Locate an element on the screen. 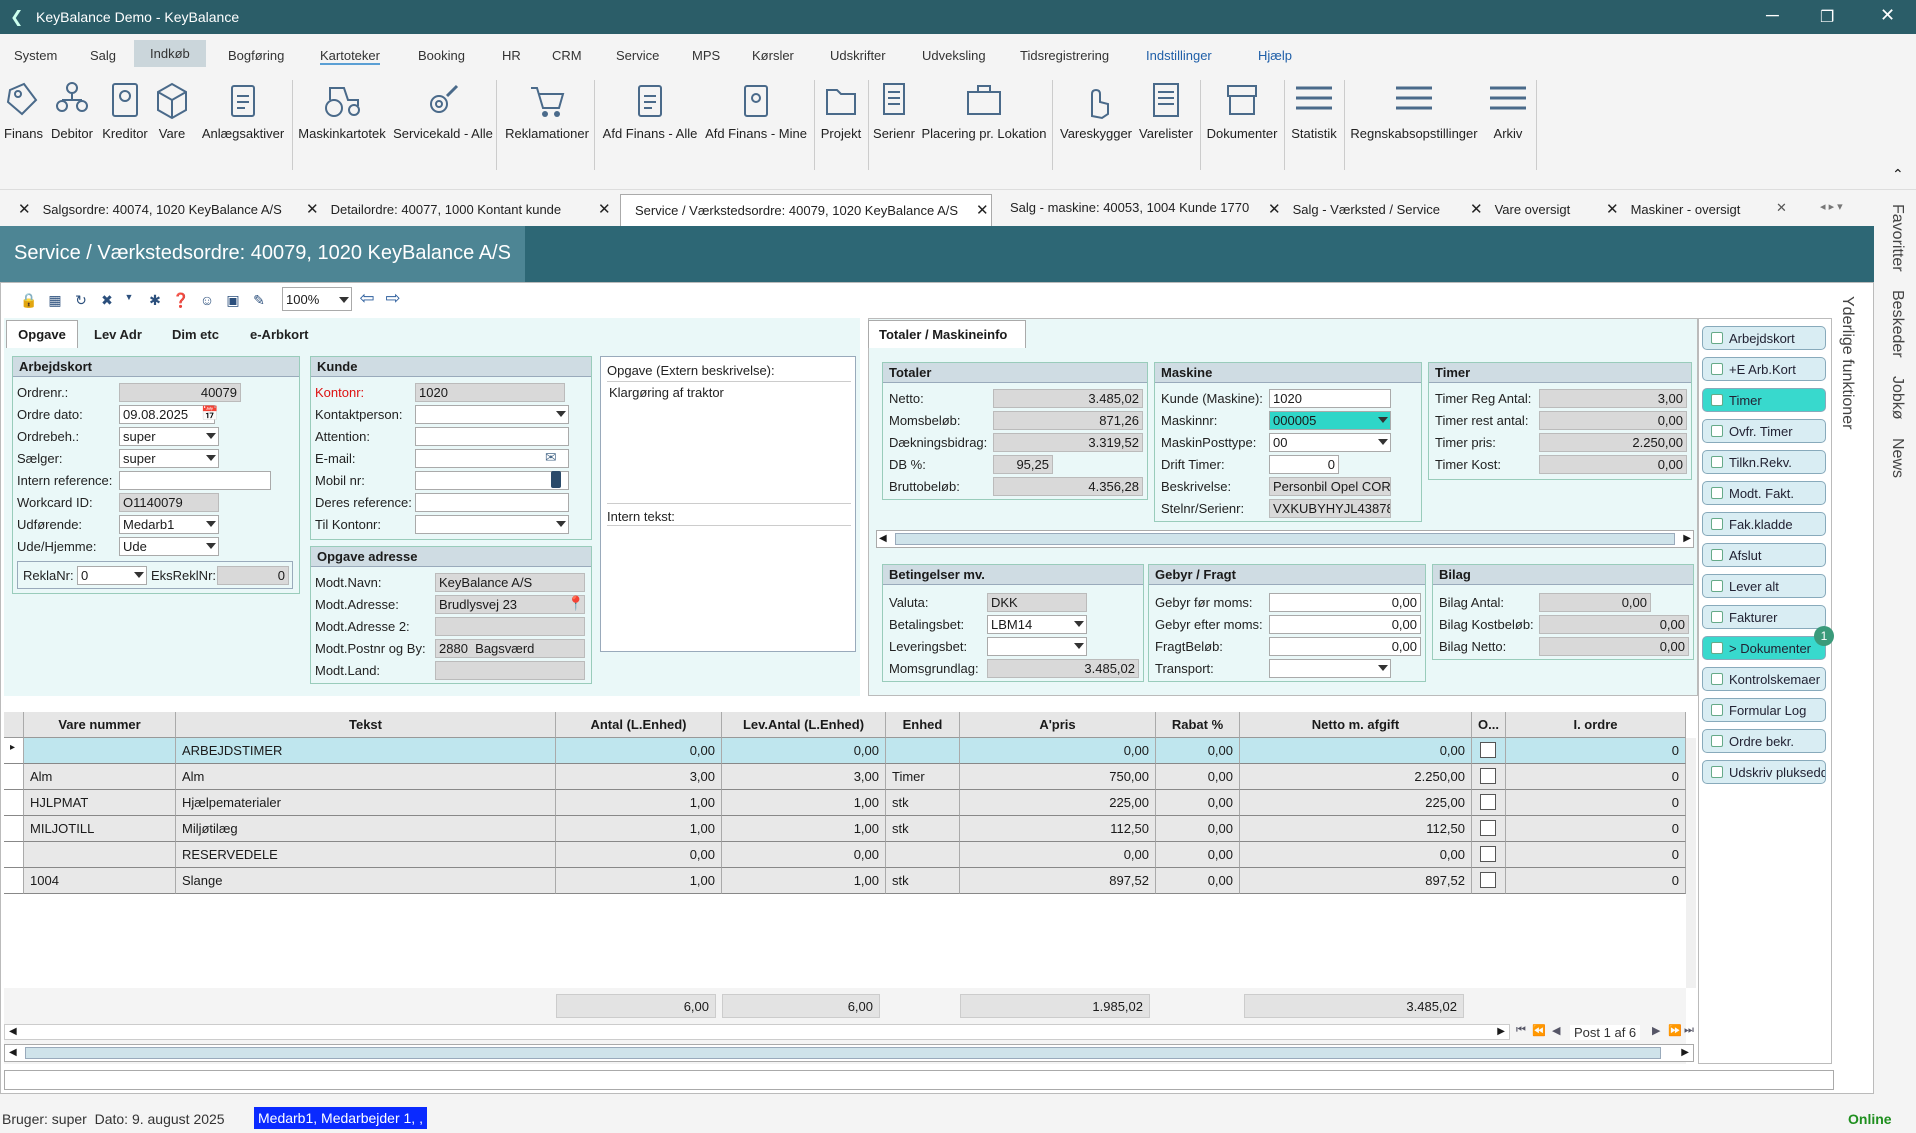 This screenshot has height=1133, width=1916. arrow-left-icon: ⇦ is located at coordinates (367, 298).